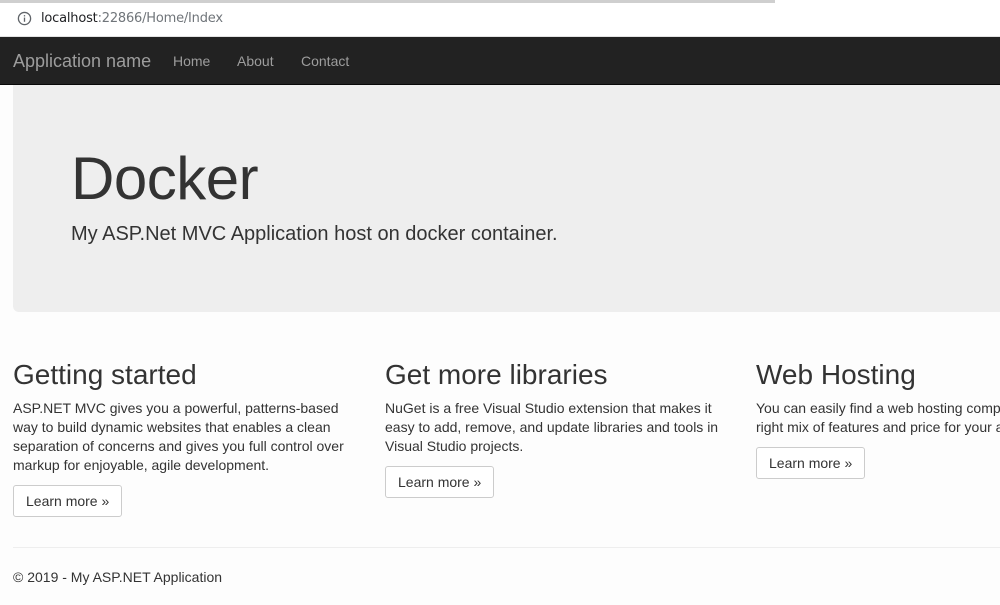 Image resolution: width=1000 pixels, height=605 pixels. What do you see at coordinates (496, 374) in the screenshot?
I see `column-heading: Get more libraries` at bounding box center [496, 374].